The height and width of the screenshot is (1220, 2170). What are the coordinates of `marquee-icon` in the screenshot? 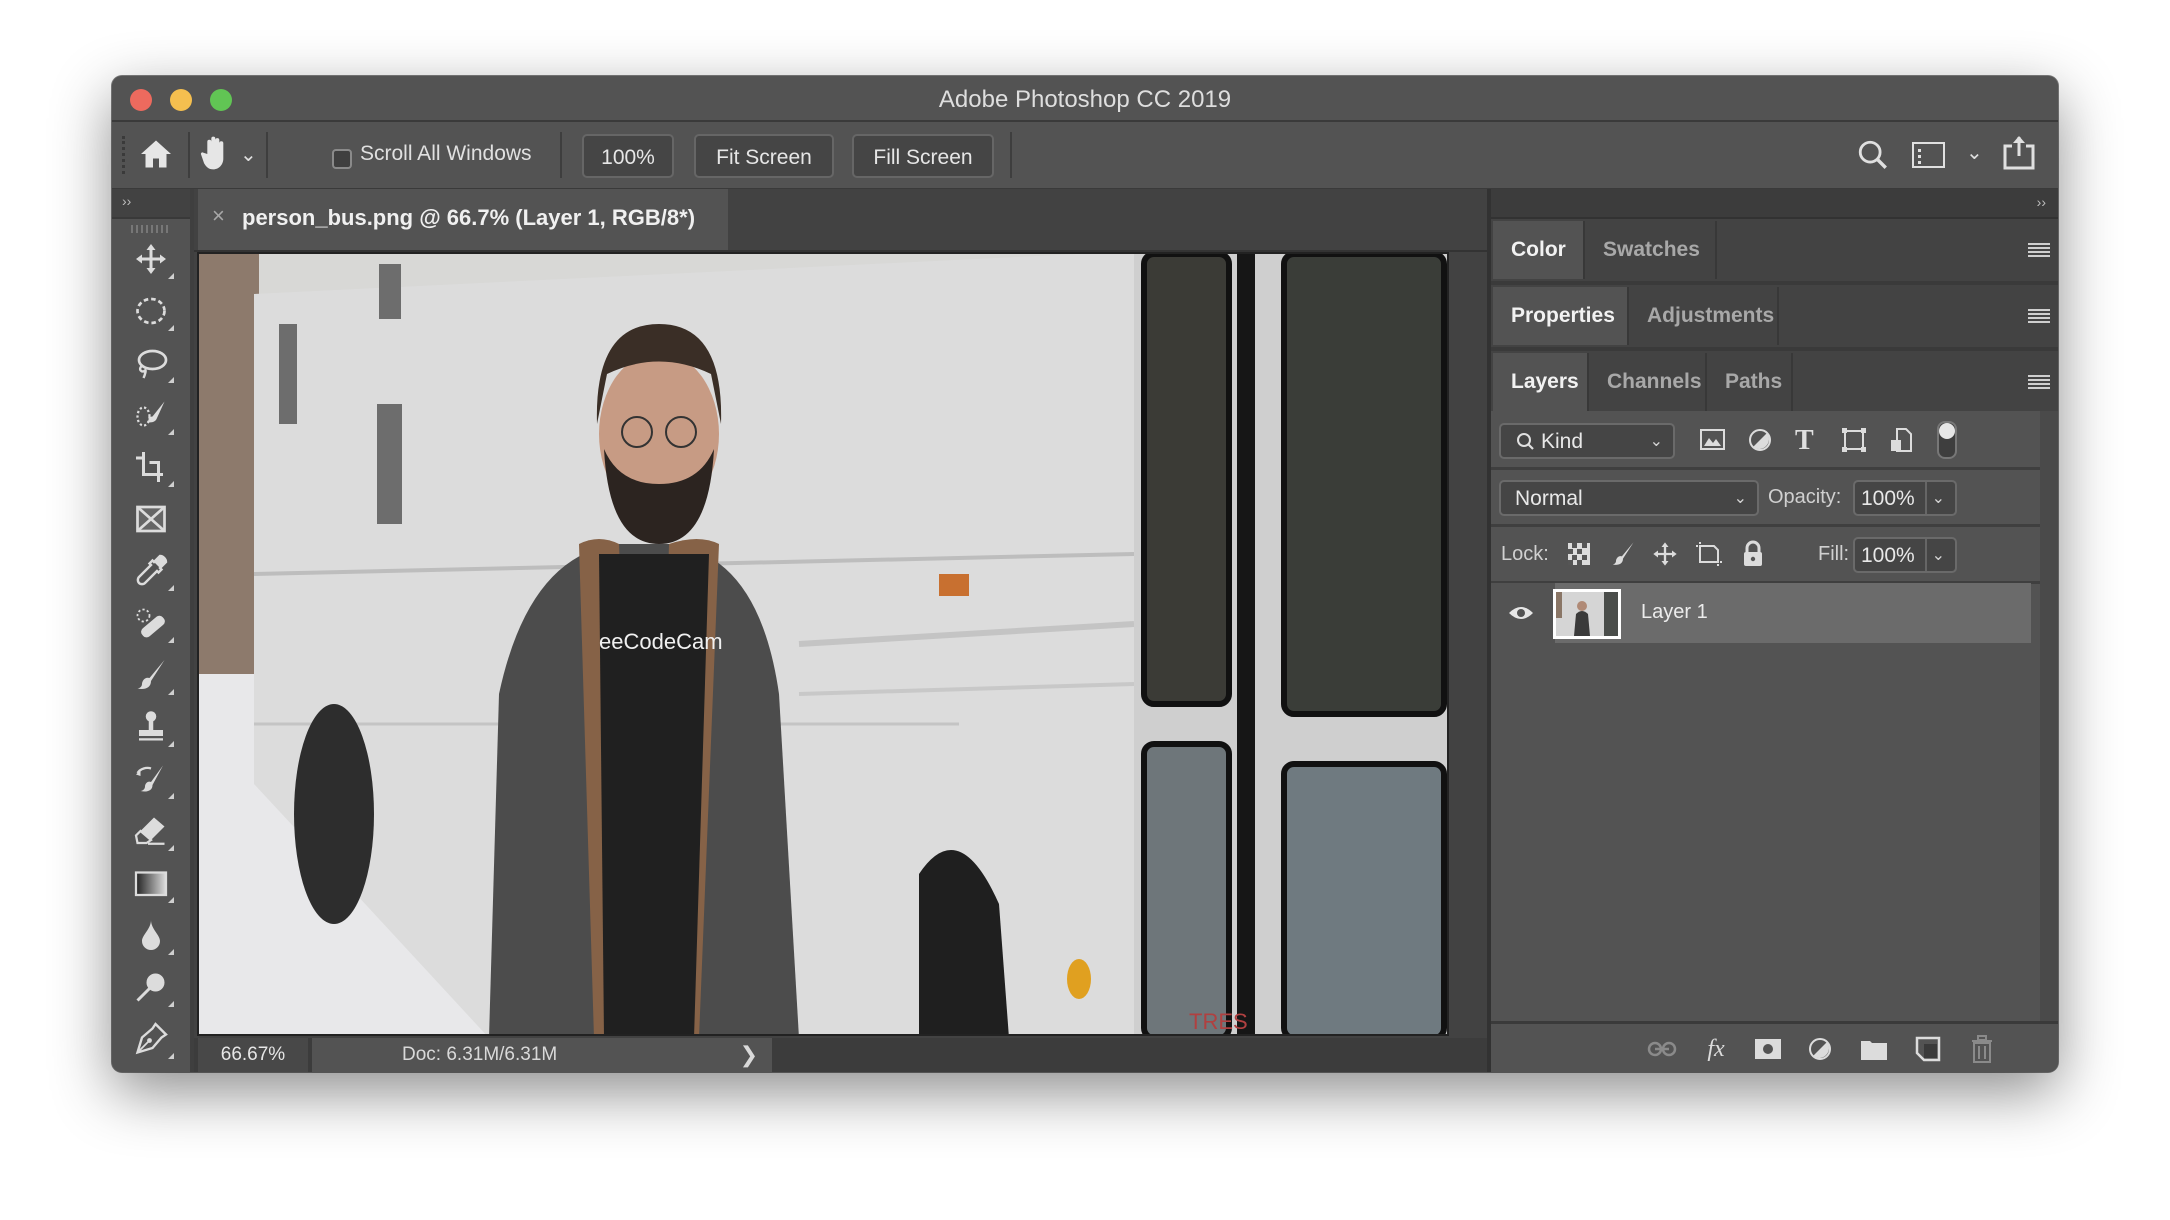 It's located at (151, 313).